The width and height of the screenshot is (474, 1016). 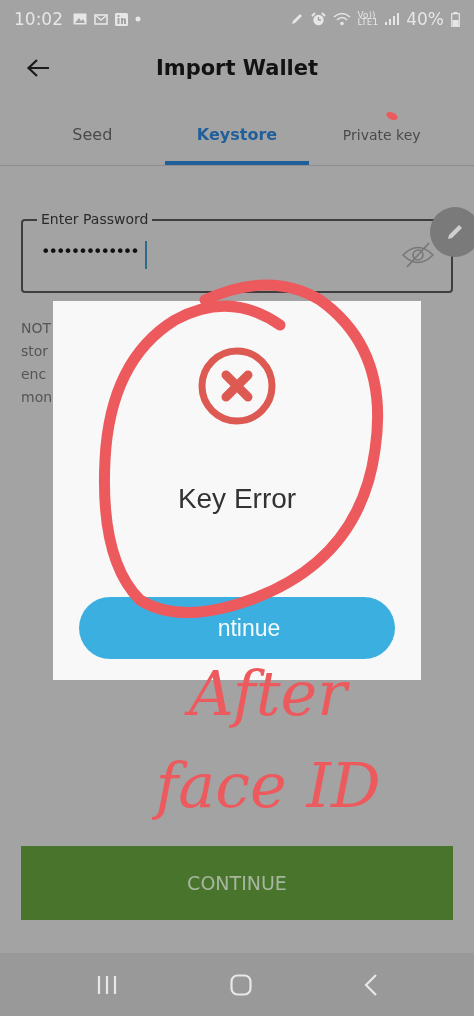 What do you see at coordinates (89, 251) in the screenshot?
I see `password-value: •••••••••••••` at bounding box center [89, 251].